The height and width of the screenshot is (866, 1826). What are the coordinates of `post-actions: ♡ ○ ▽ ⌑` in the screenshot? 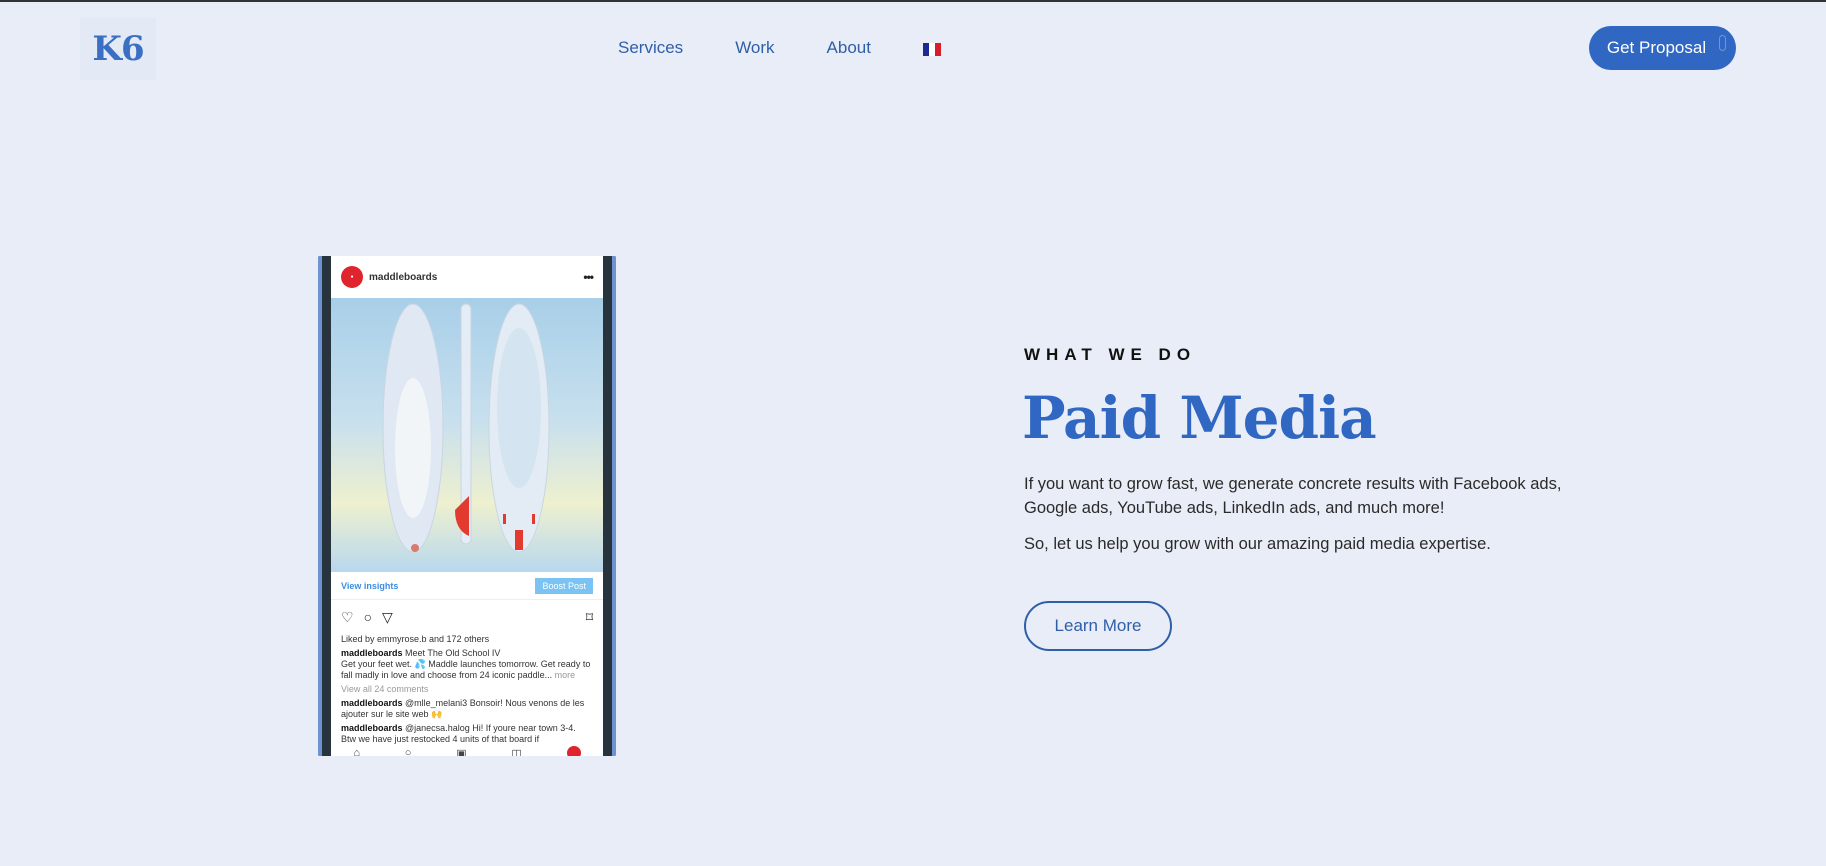 It's located at (467, 617).